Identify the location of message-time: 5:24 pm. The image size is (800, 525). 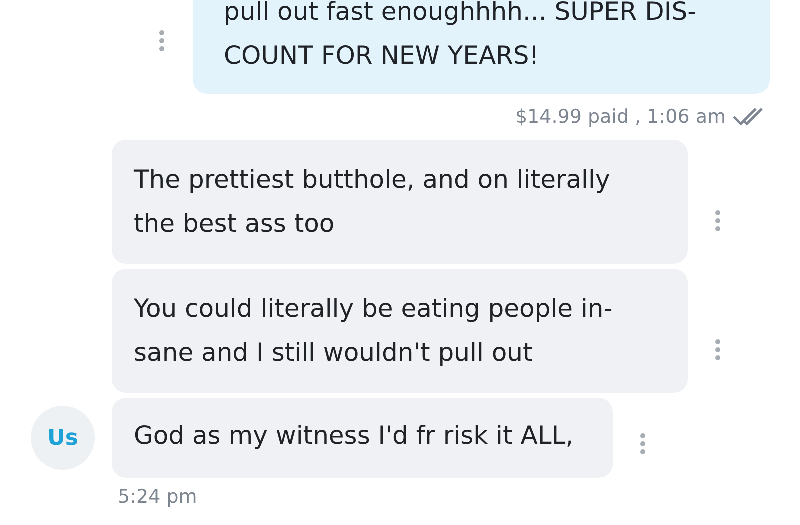
(158, 497).